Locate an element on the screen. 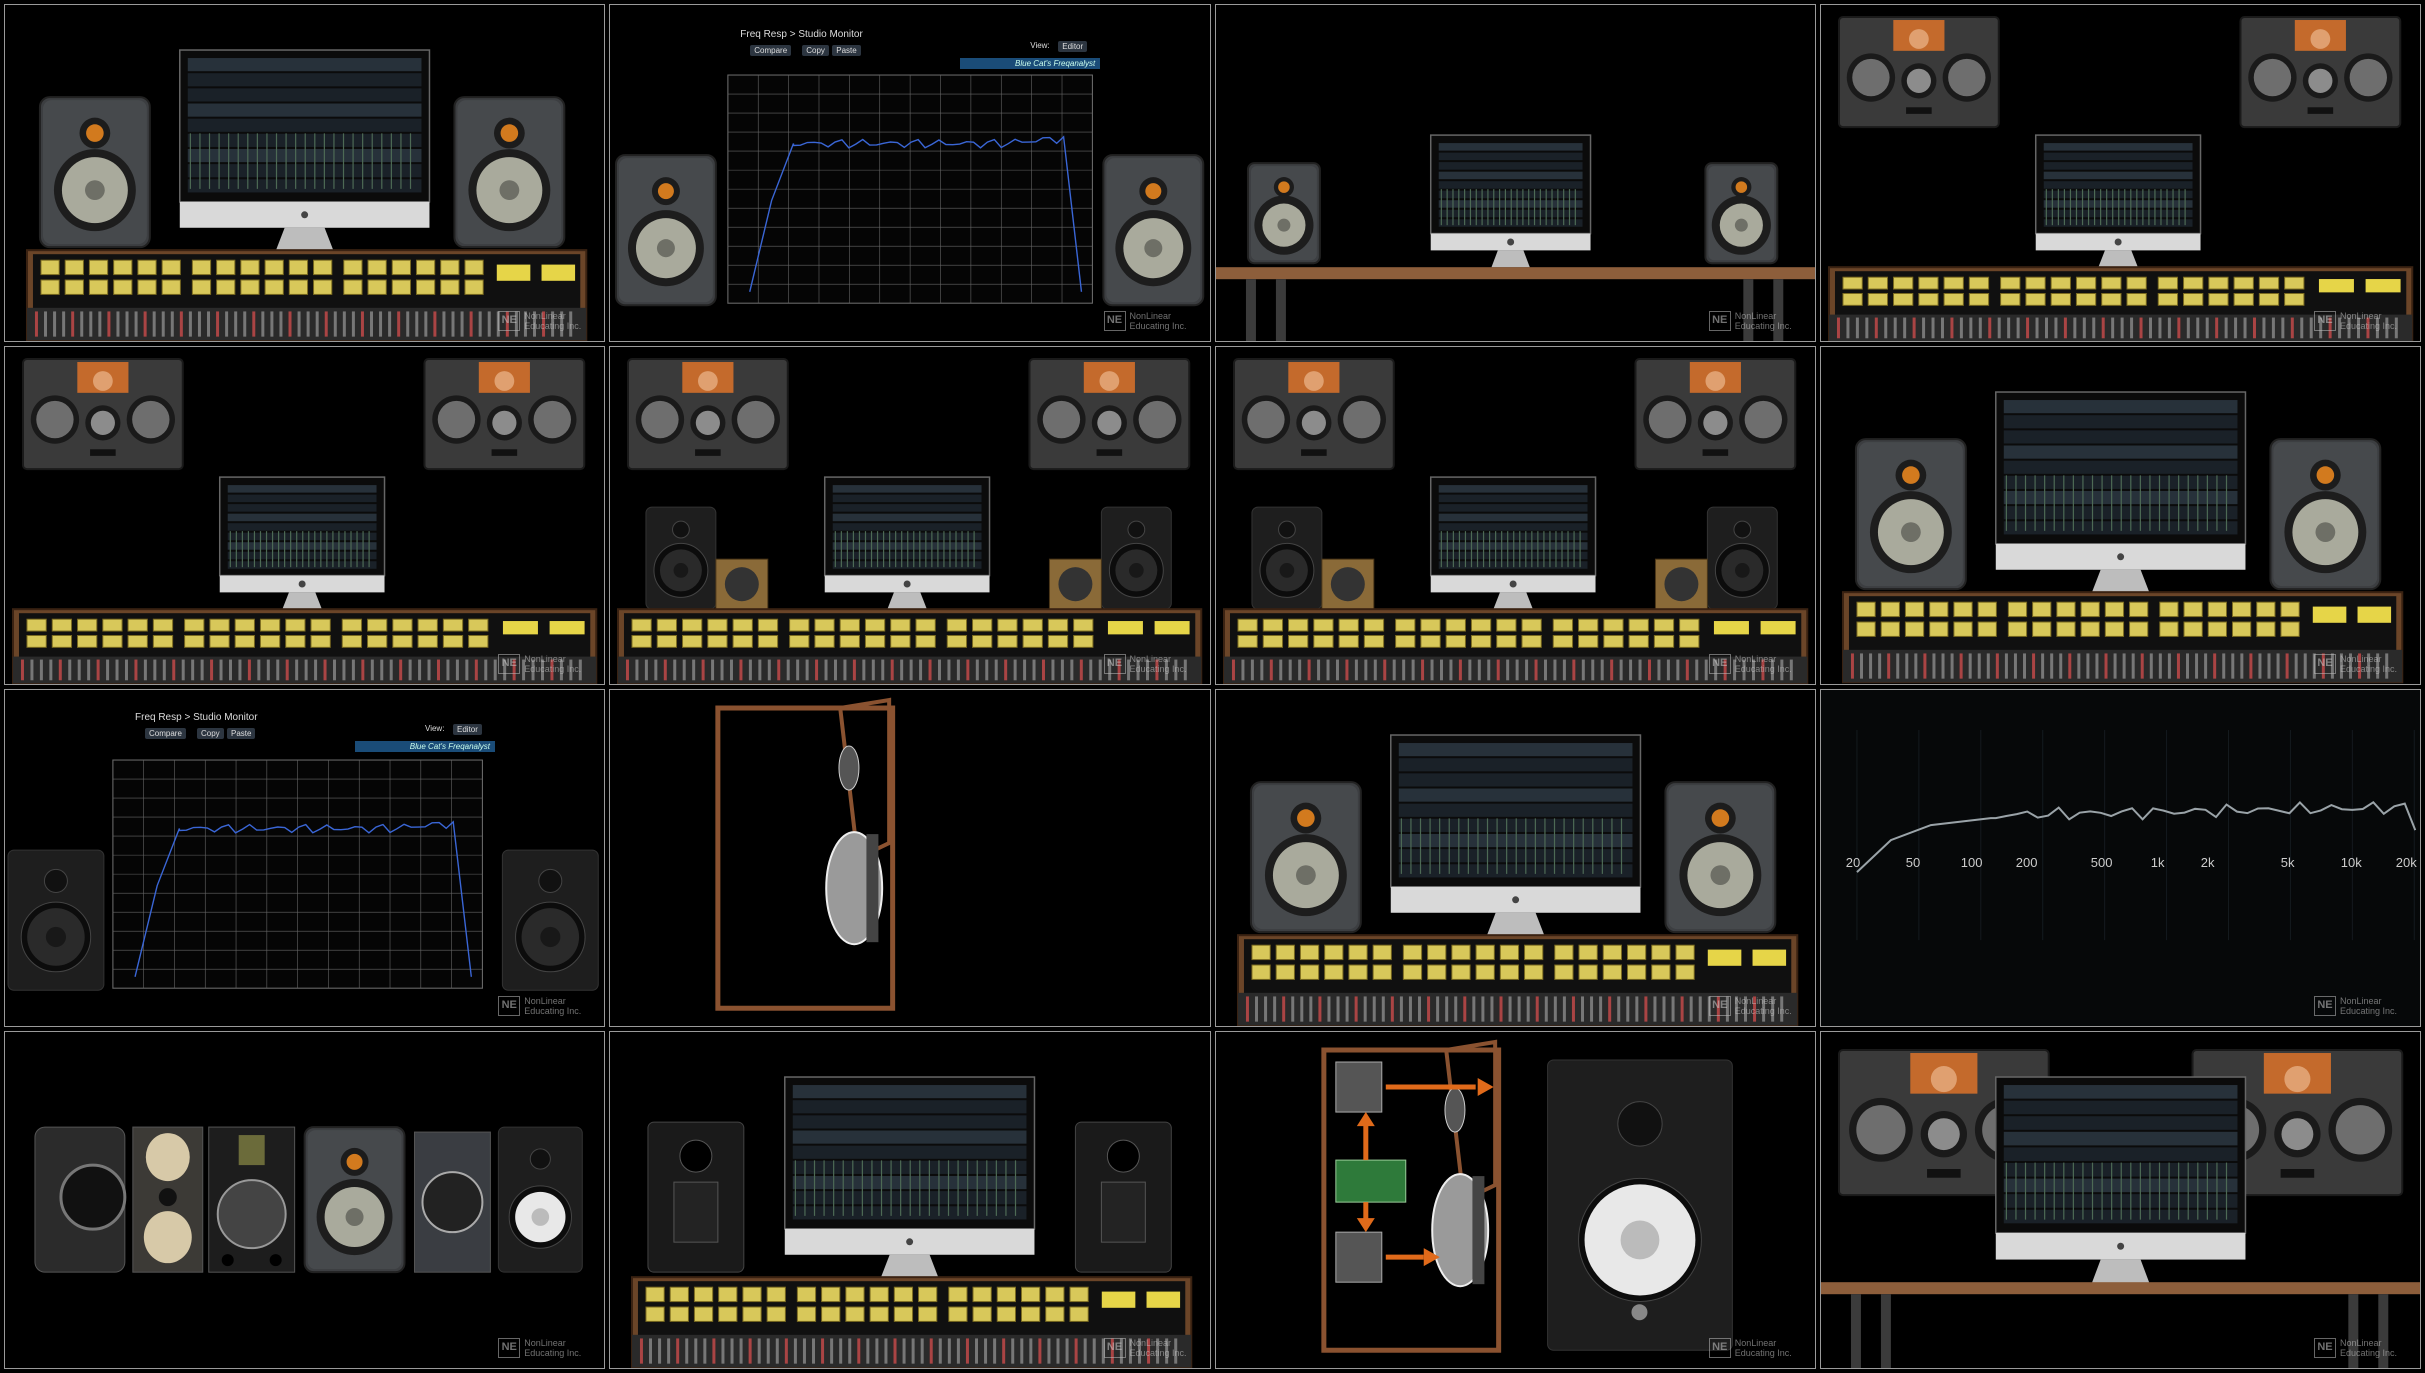 The image size is (2425, 1373). video-thumbnail-speaker-lineup: NE NonLinear Educating Inc. is located at coordinates (305, 1199).